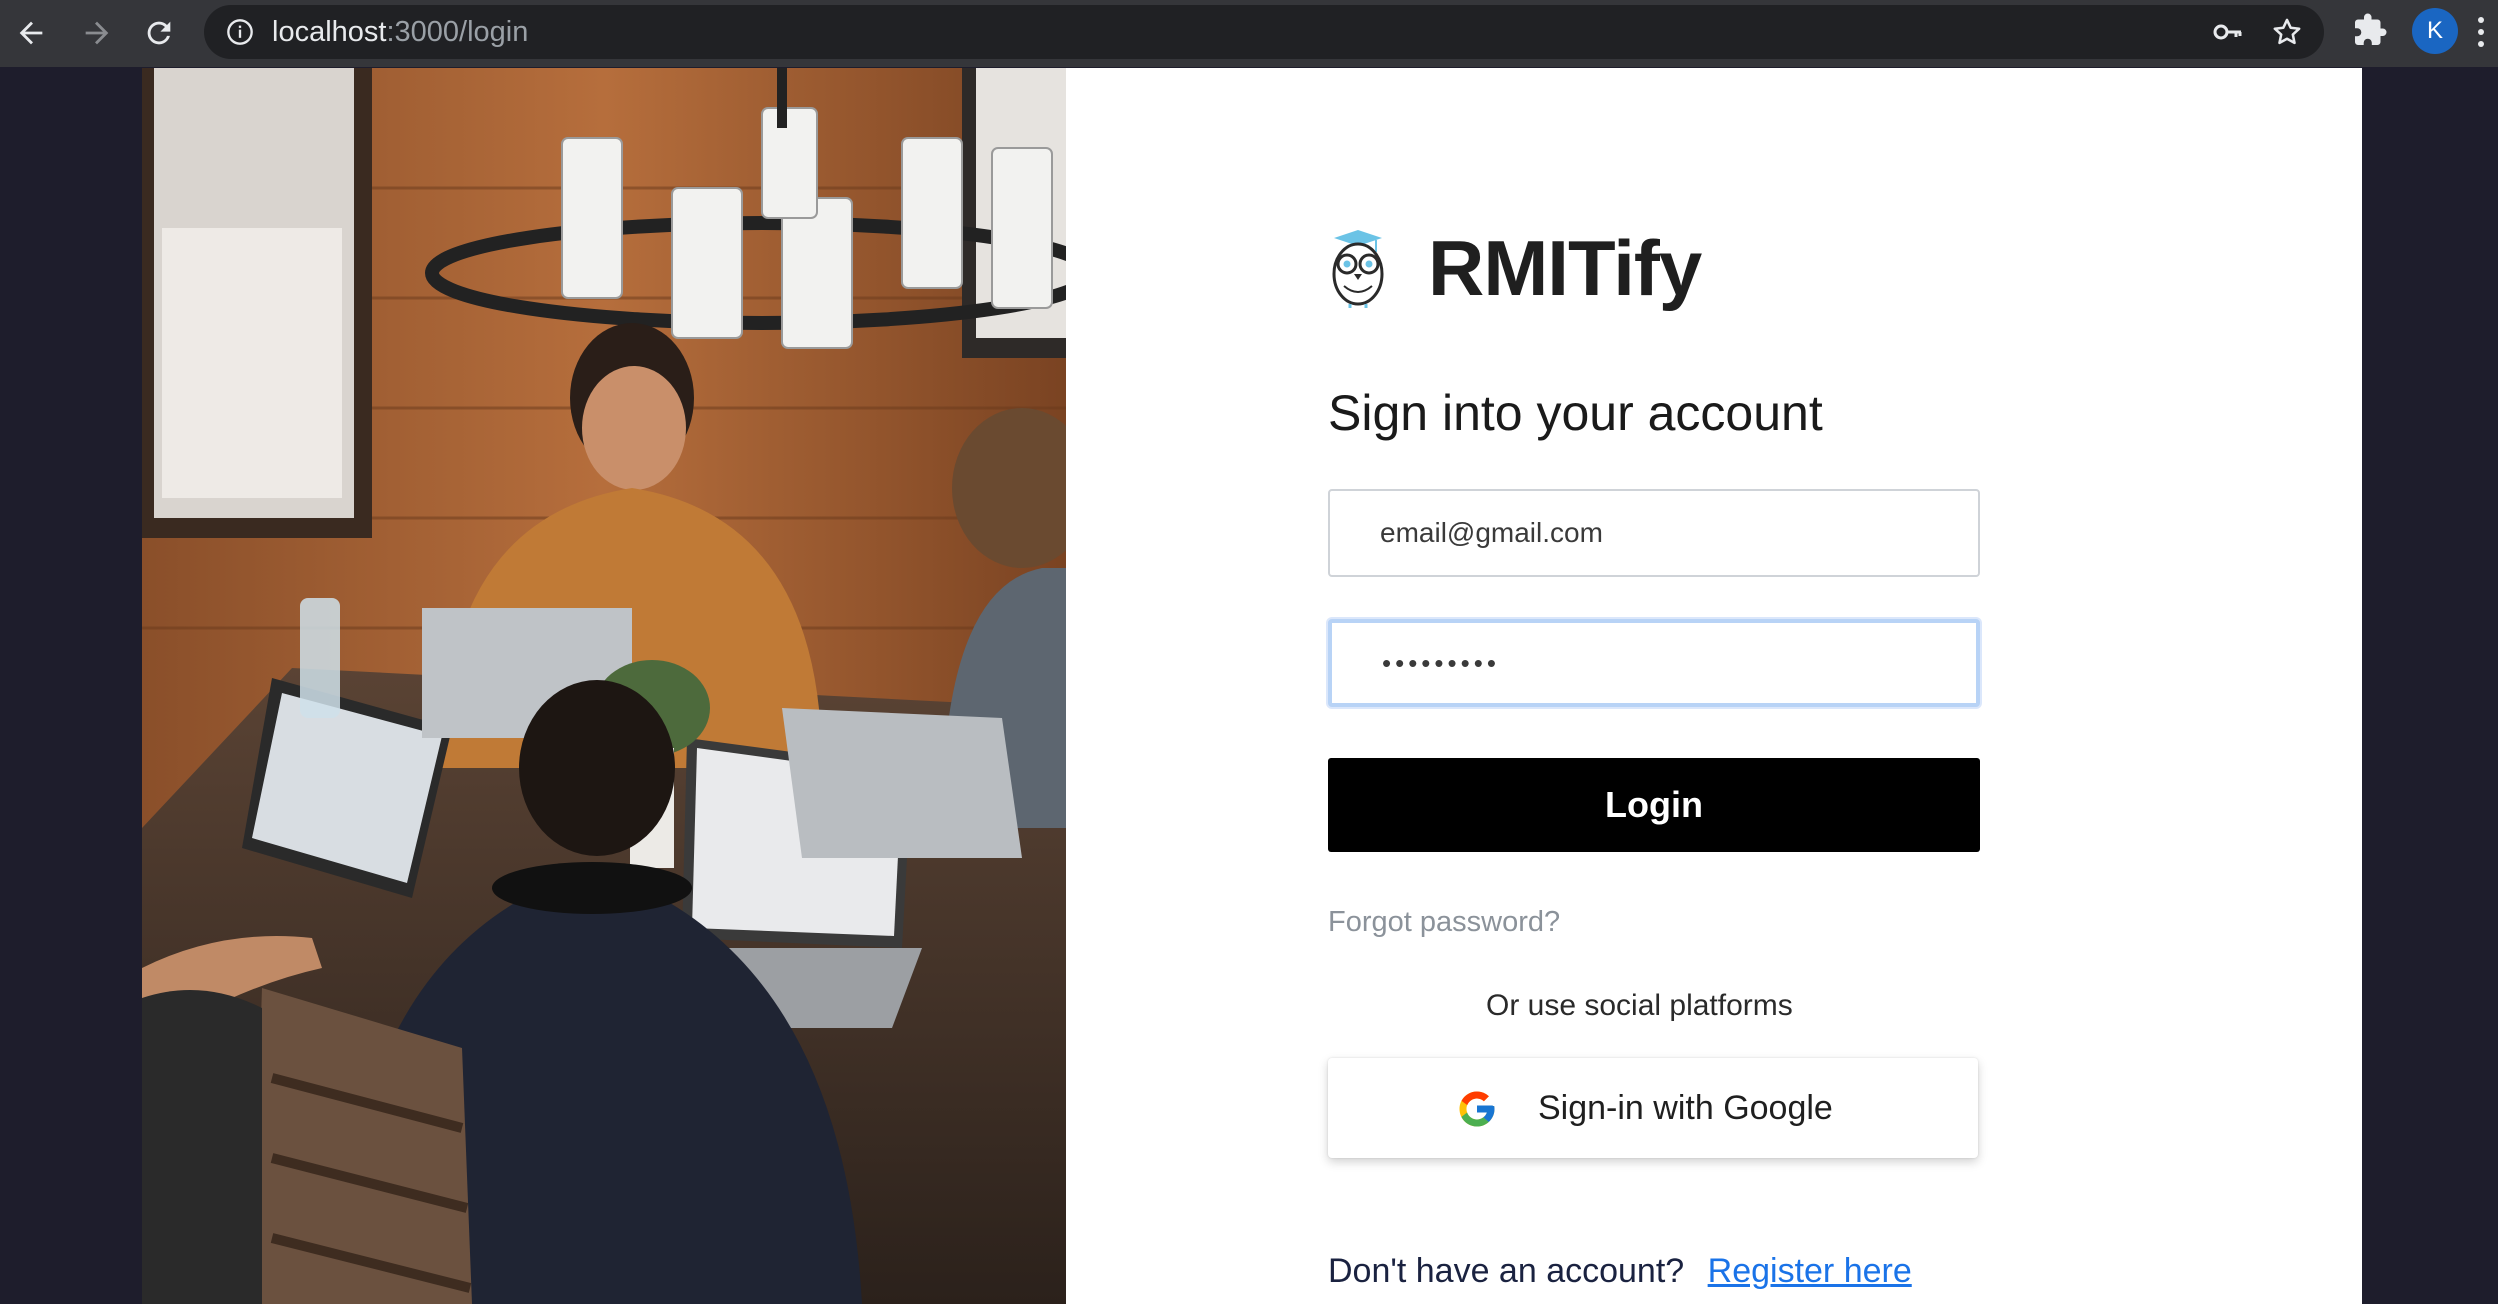 The height and width of the screenshot is (1304, 2498). I want to click on register-row: Don't have an account? Register here, so click(1620, 1271).